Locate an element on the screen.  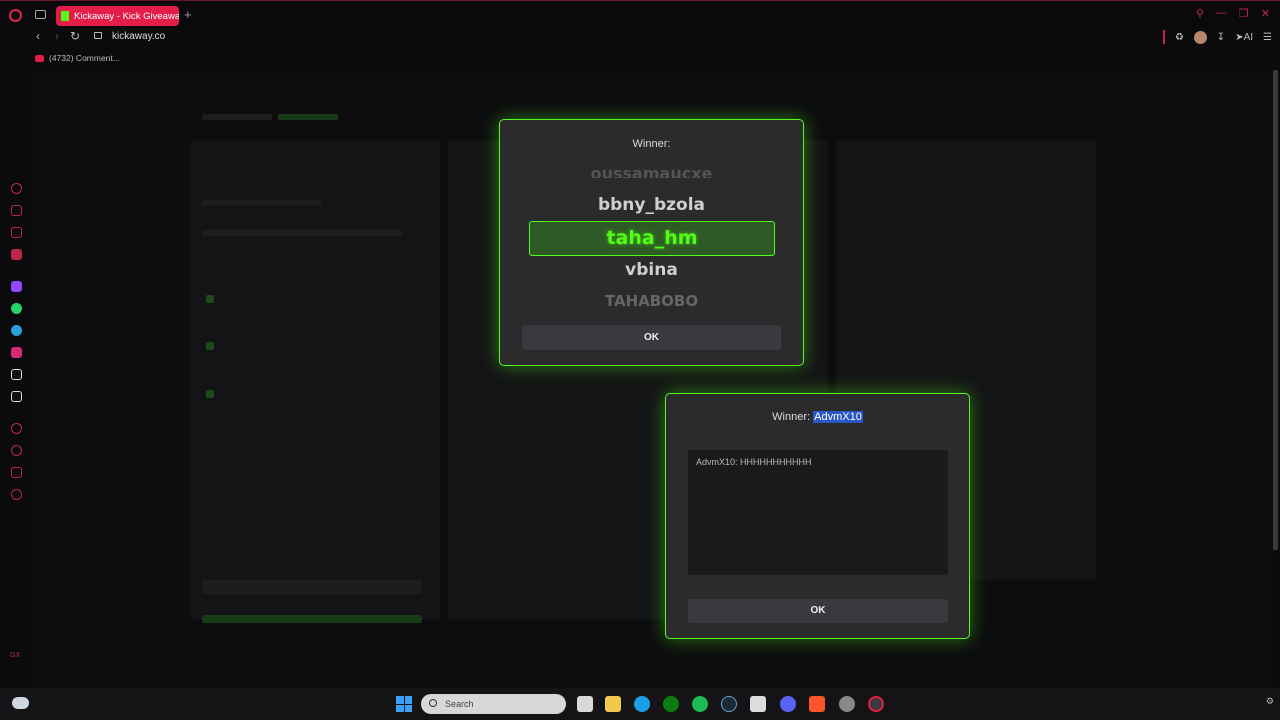
minimize-icon: — is located at coordinates (1221, 13).